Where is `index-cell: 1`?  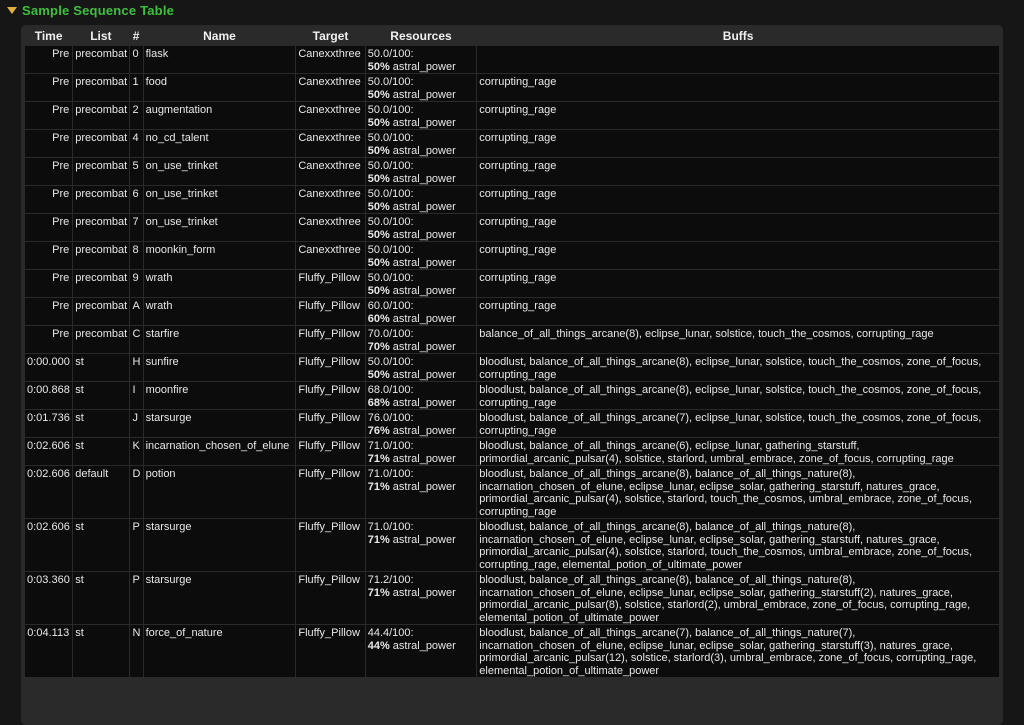 index-cell: 1 is located at coordinates (136, 87).